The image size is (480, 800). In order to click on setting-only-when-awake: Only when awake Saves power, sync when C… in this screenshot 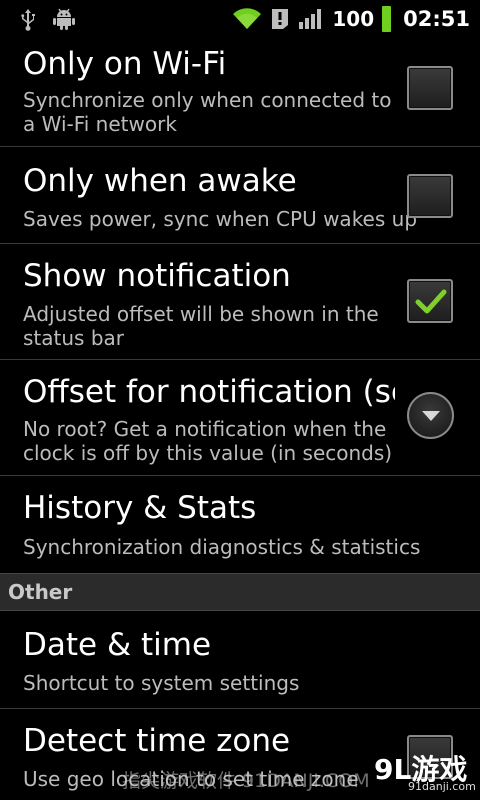, I will do `click(240, 195)`.